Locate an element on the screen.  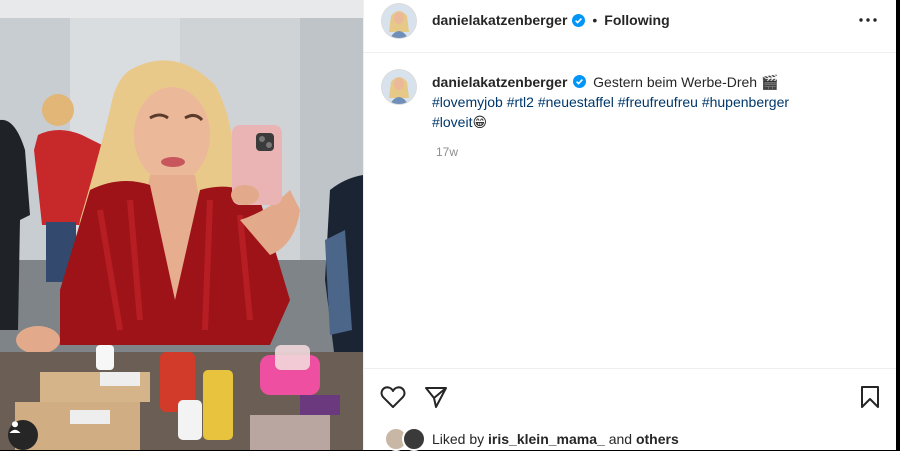
liked-by-label: Liked by iris_klein_mama_ and others is located at coordinates (555, 439).